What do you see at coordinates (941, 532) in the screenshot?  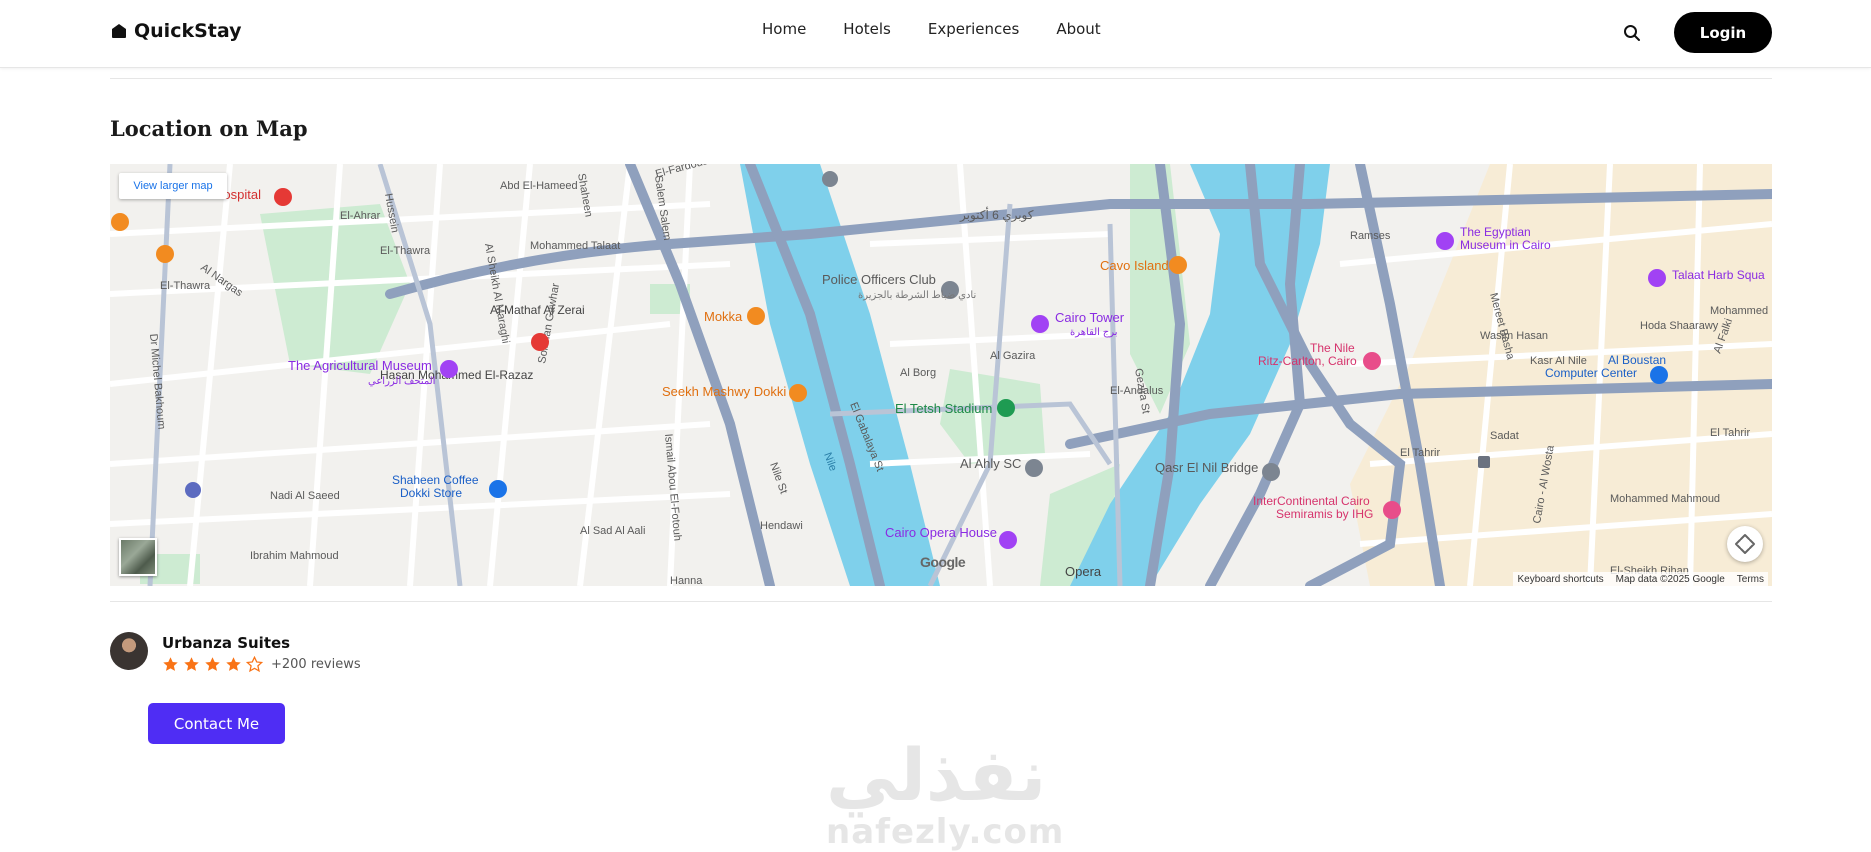 I see `svg-text: Cairo Opera House` at bounding box center [941, 532].